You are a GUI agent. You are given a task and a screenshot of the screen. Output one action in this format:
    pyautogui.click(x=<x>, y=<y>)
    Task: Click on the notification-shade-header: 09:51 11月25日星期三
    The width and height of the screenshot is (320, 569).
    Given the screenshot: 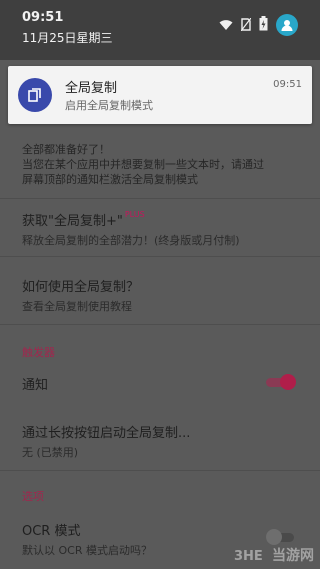 What is the action you would take?
    pyautogui.click(x=160, y=30)
    